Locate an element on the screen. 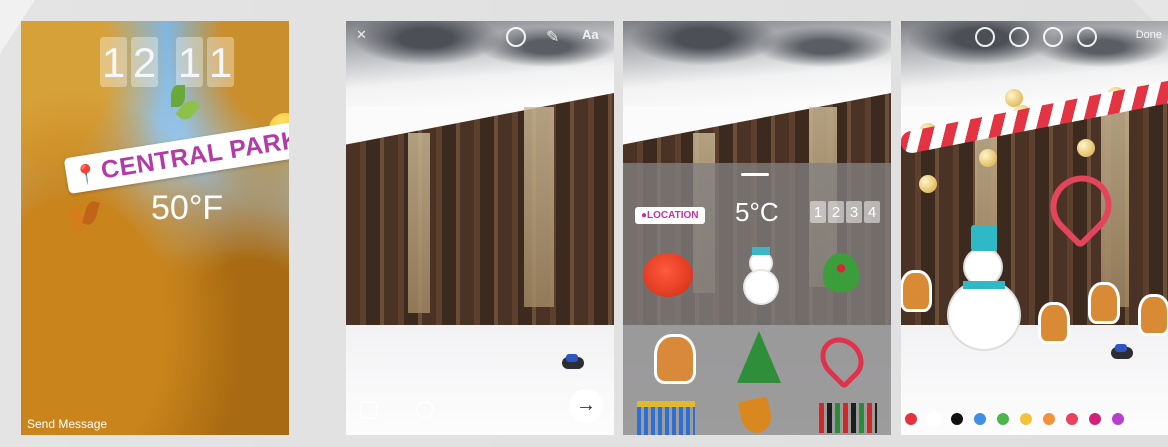 The image size is (1168, 447). snowman-scarf is located at coordinates (984, 285).